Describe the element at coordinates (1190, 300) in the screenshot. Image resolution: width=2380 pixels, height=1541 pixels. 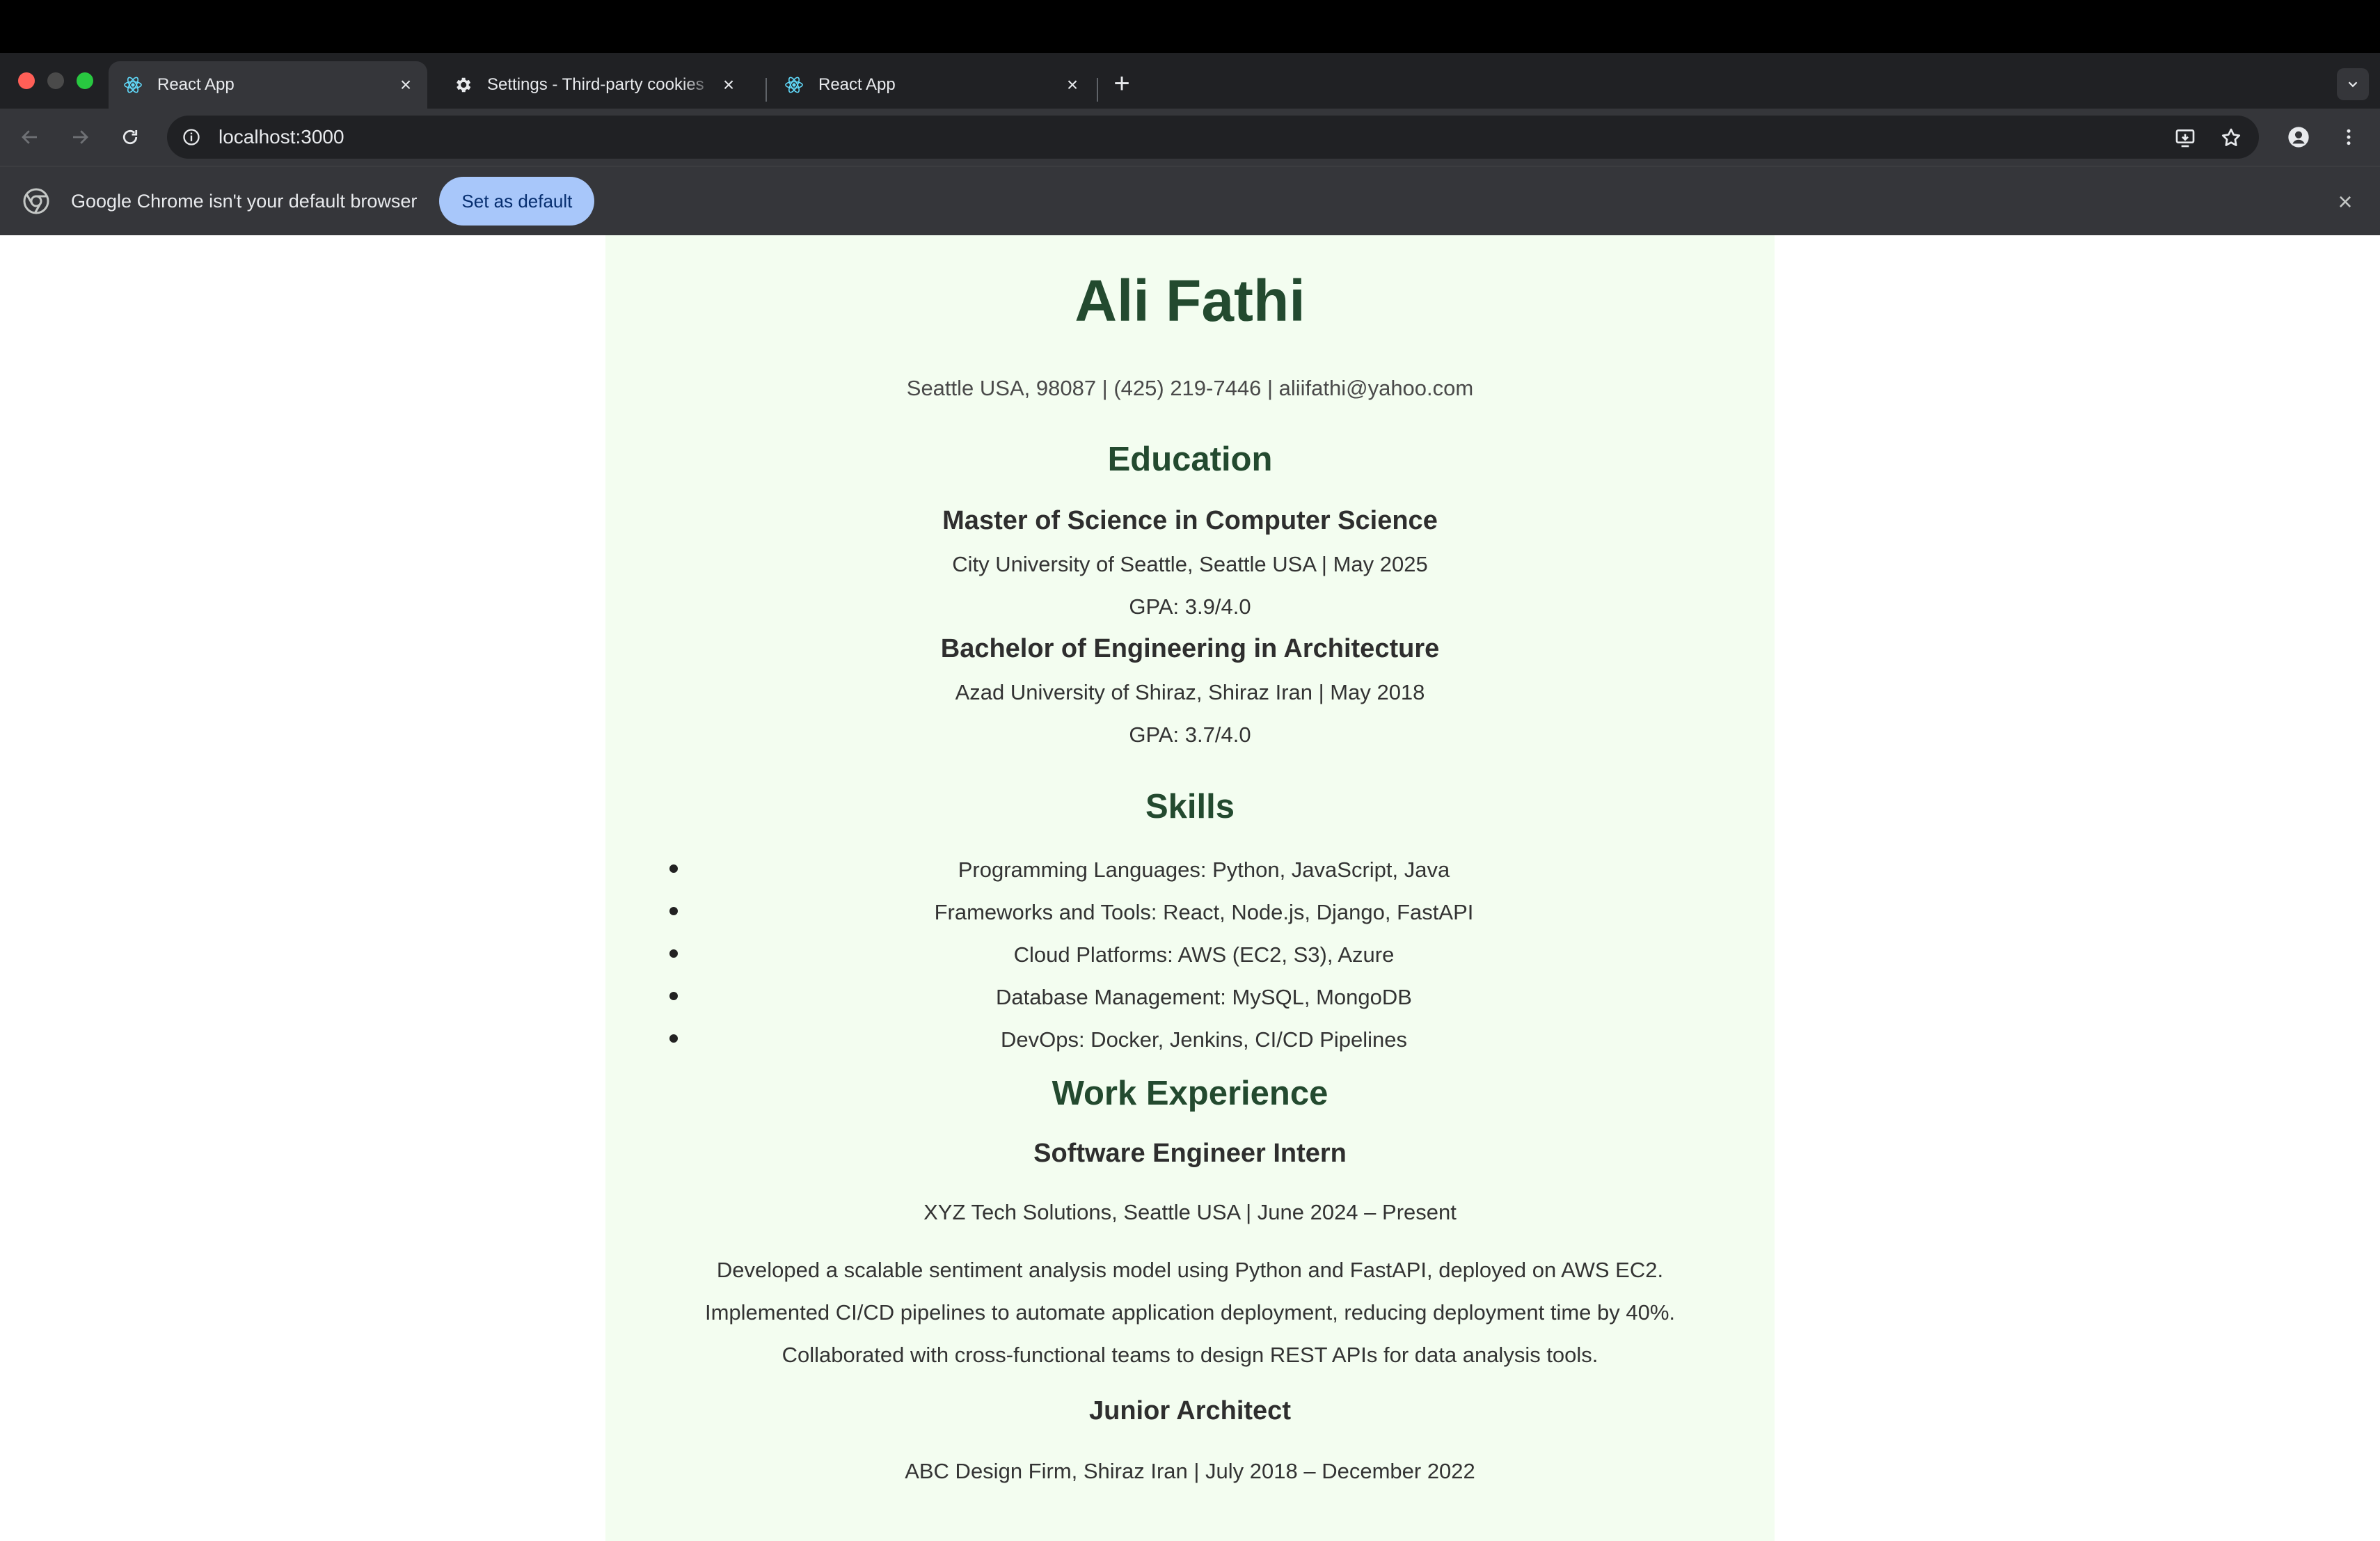
I see `resume-name: Ali Fathi` at that location.